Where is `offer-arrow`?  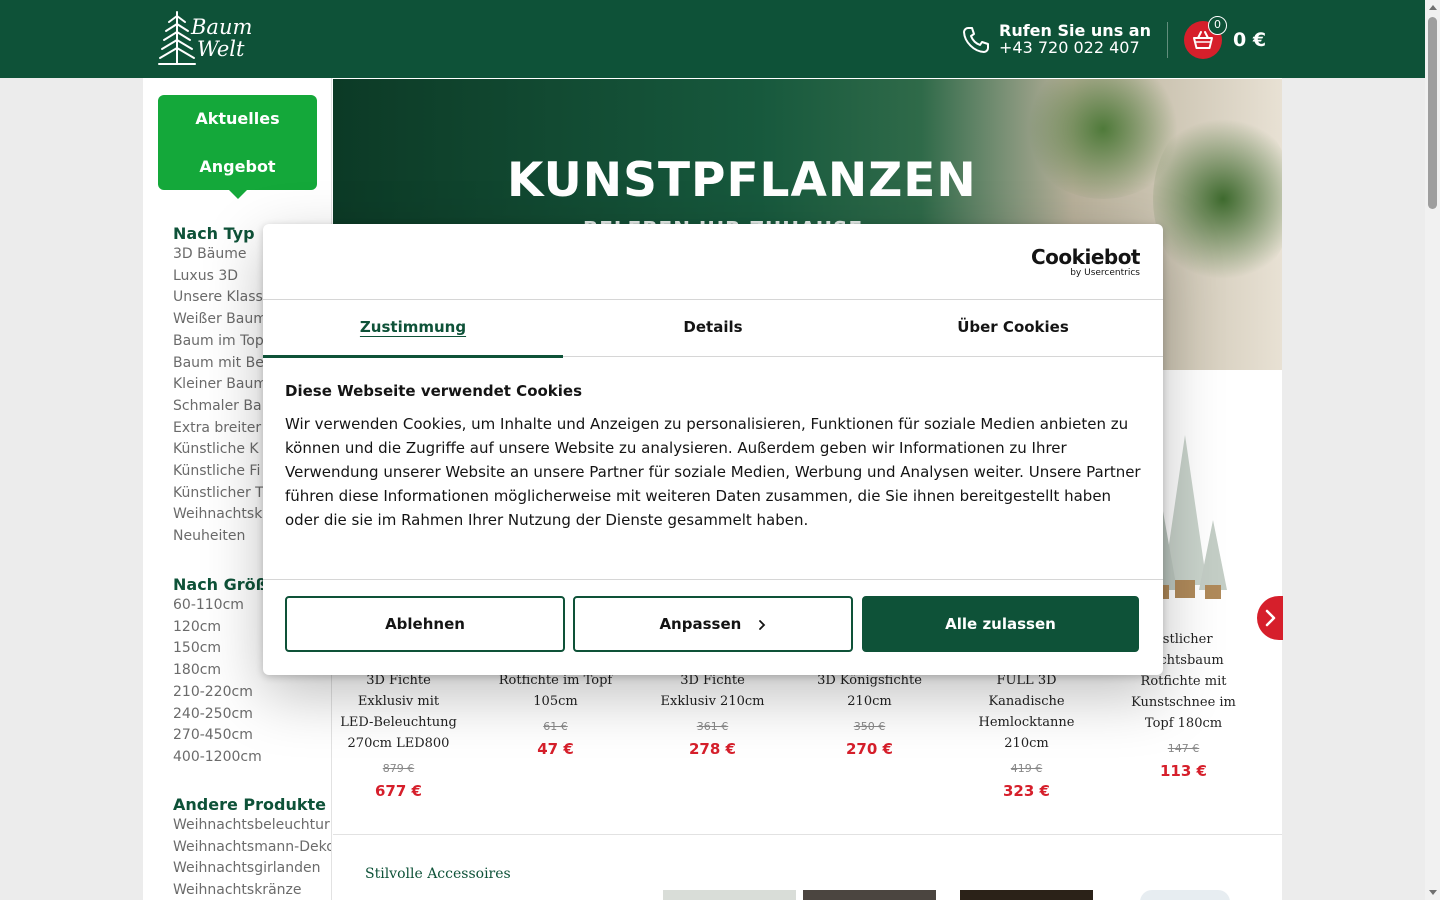
offer-arrow is located at coordinates (238, 194).